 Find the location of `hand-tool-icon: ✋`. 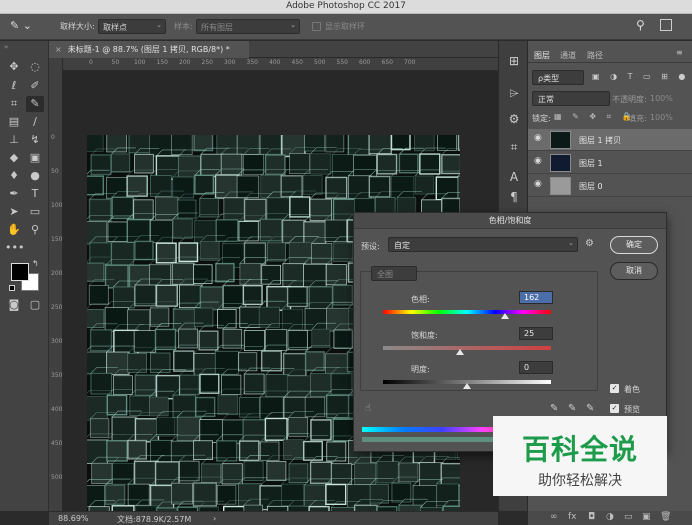

hand-tool-icon: ✋ is located at coordinates (14, 230).